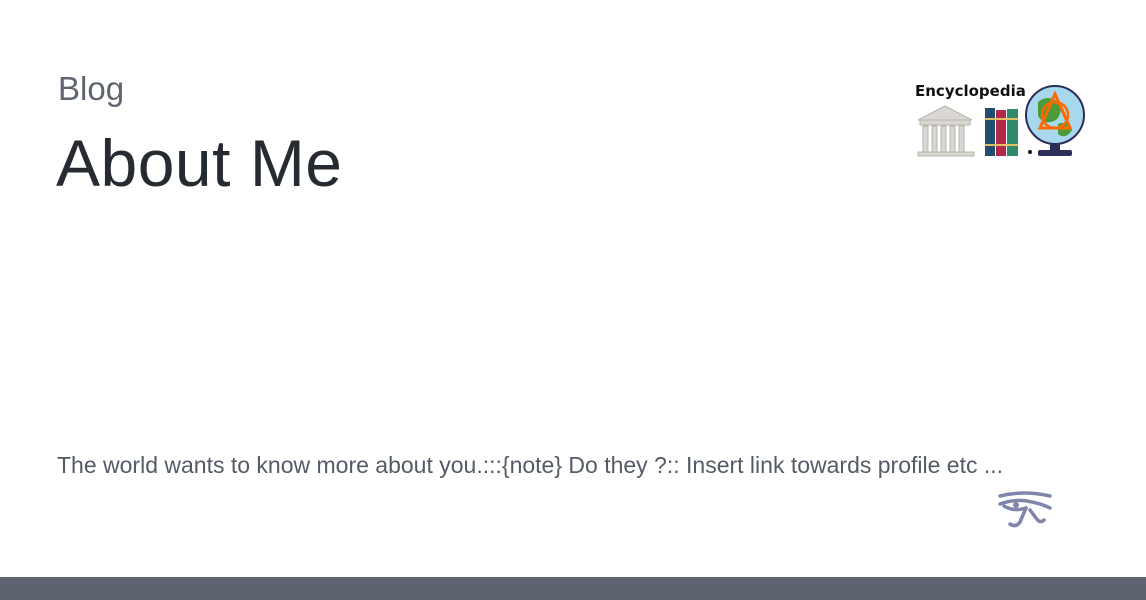  What do you see at coordinates (970, 91) in the screenshot?
I see `logo-wordmark: Encyclopedia` at bounding box center [970, 91].